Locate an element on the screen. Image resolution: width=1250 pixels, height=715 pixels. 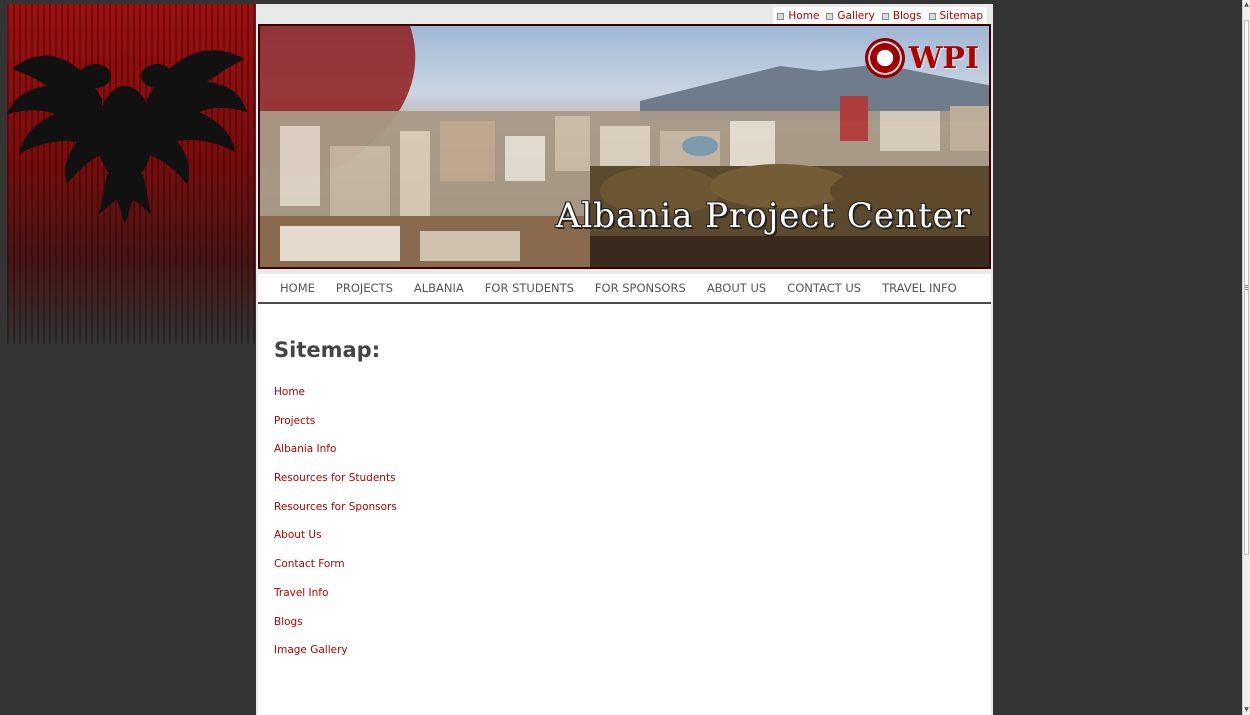
wpi-seal-icon is located at coordinates (884, 58).